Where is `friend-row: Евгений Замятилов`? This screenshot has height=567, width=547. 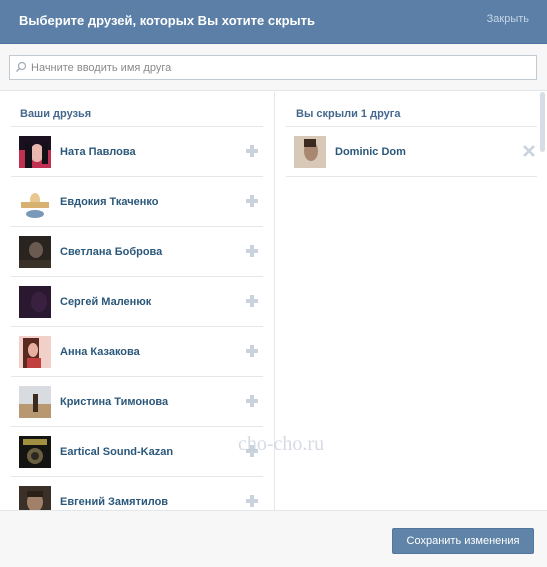
friend-row: Евгений Замятилов is located at coordinates (137, 493).